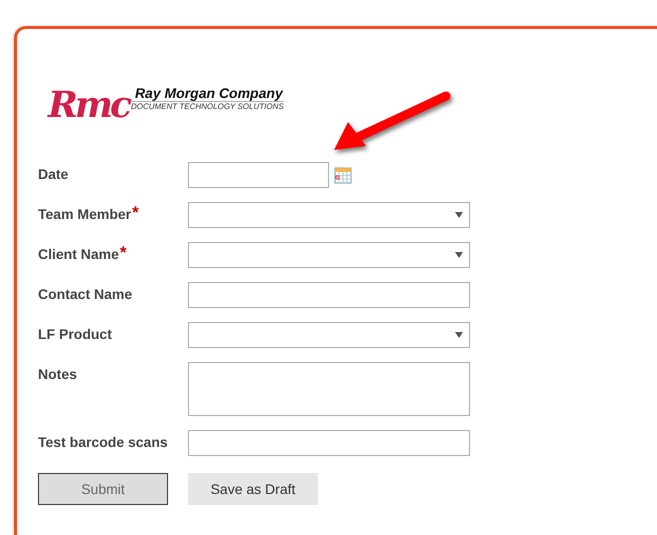 This screenshot has height=535, width=657. I want to click on calendar-icon, so click(343, 175).